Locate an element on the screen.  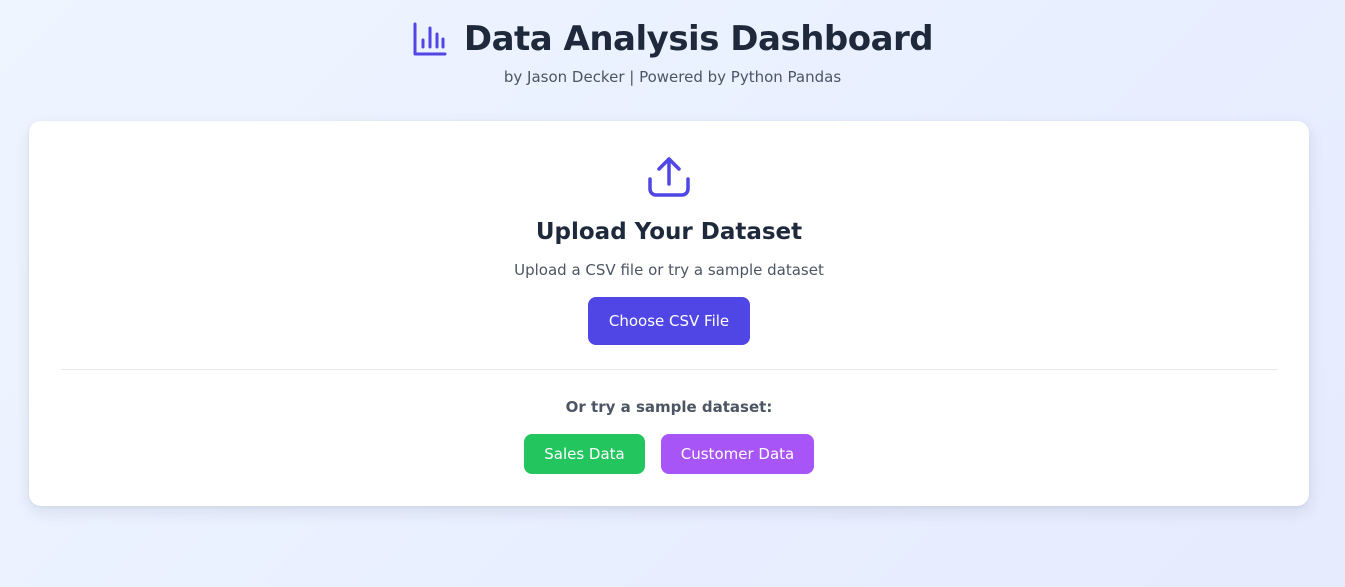
title-row: Data Analysis Dashboard is located at coordinates (672, 39).